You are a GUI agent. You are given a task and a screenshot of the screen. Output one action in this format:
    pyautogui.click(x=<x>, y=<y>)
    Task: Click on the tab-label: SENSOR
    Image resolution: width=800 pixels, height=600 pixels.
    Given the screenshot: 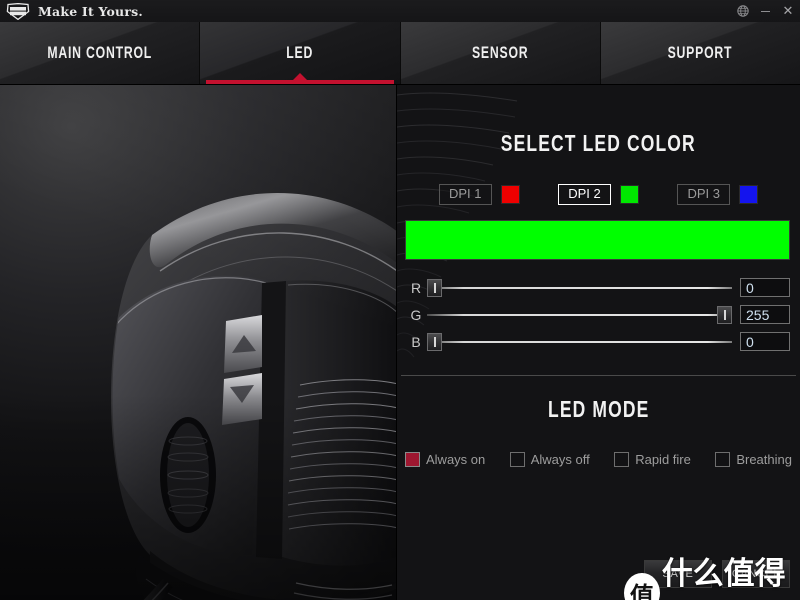 What is the action you would take?
    pyautogui.click(x=500, y=52)
    